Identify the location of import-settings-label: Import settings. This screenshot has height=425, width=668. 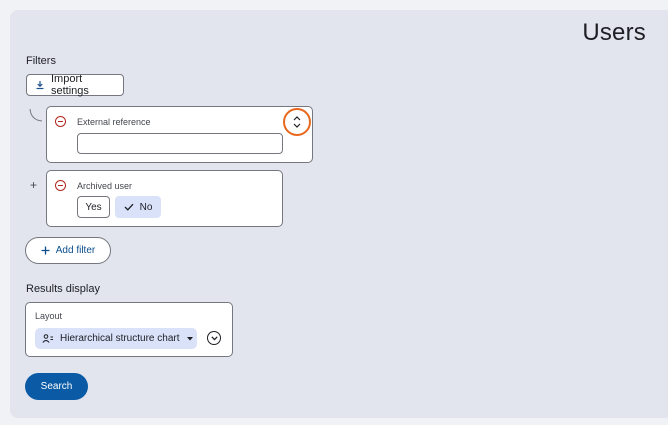
(70, 85).